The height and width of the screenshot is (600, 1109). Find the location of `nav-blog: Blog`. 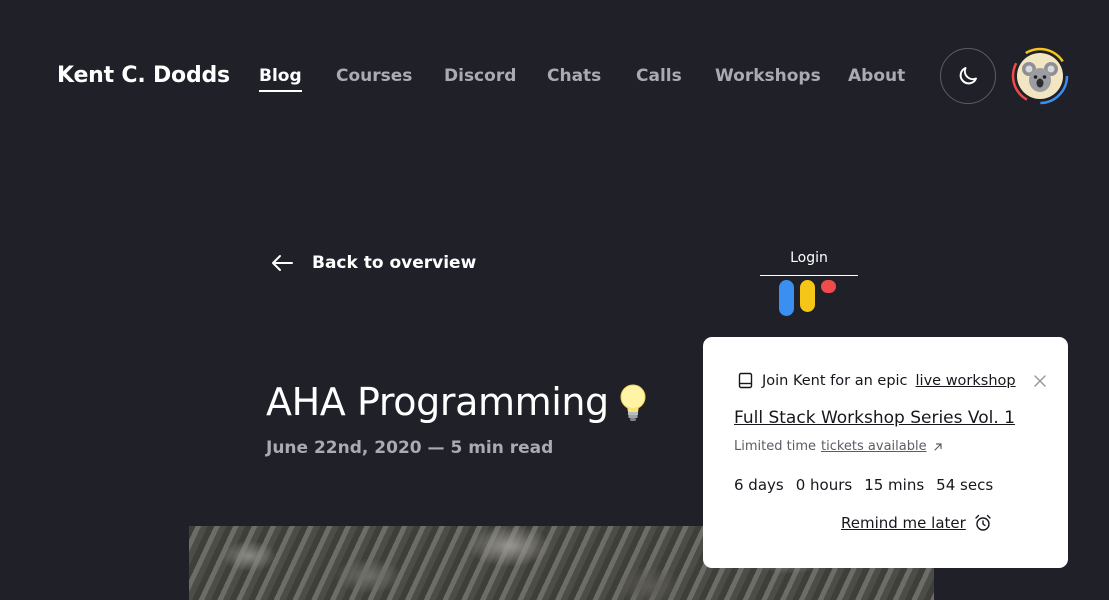

nav-blog: Blog is located at coordinates (280, 79).